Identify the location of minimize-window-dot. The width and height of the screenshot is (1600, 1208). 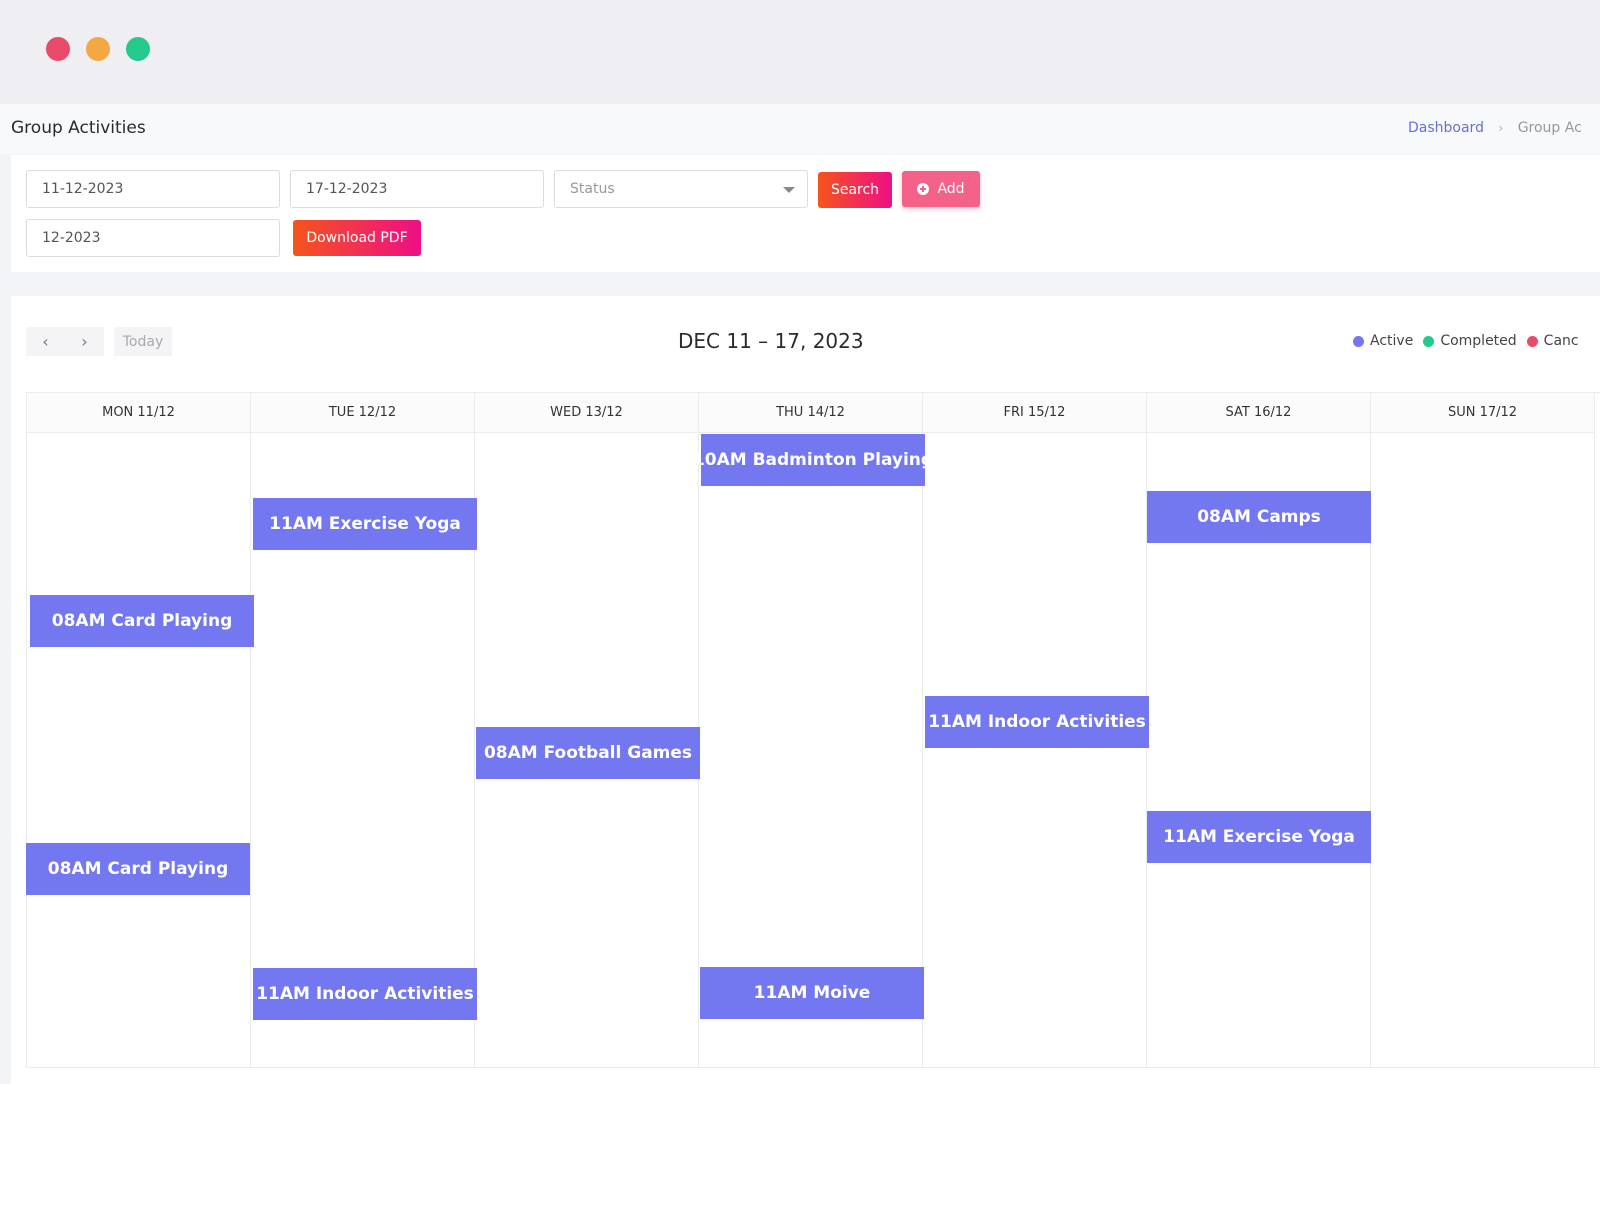
(98, 49).